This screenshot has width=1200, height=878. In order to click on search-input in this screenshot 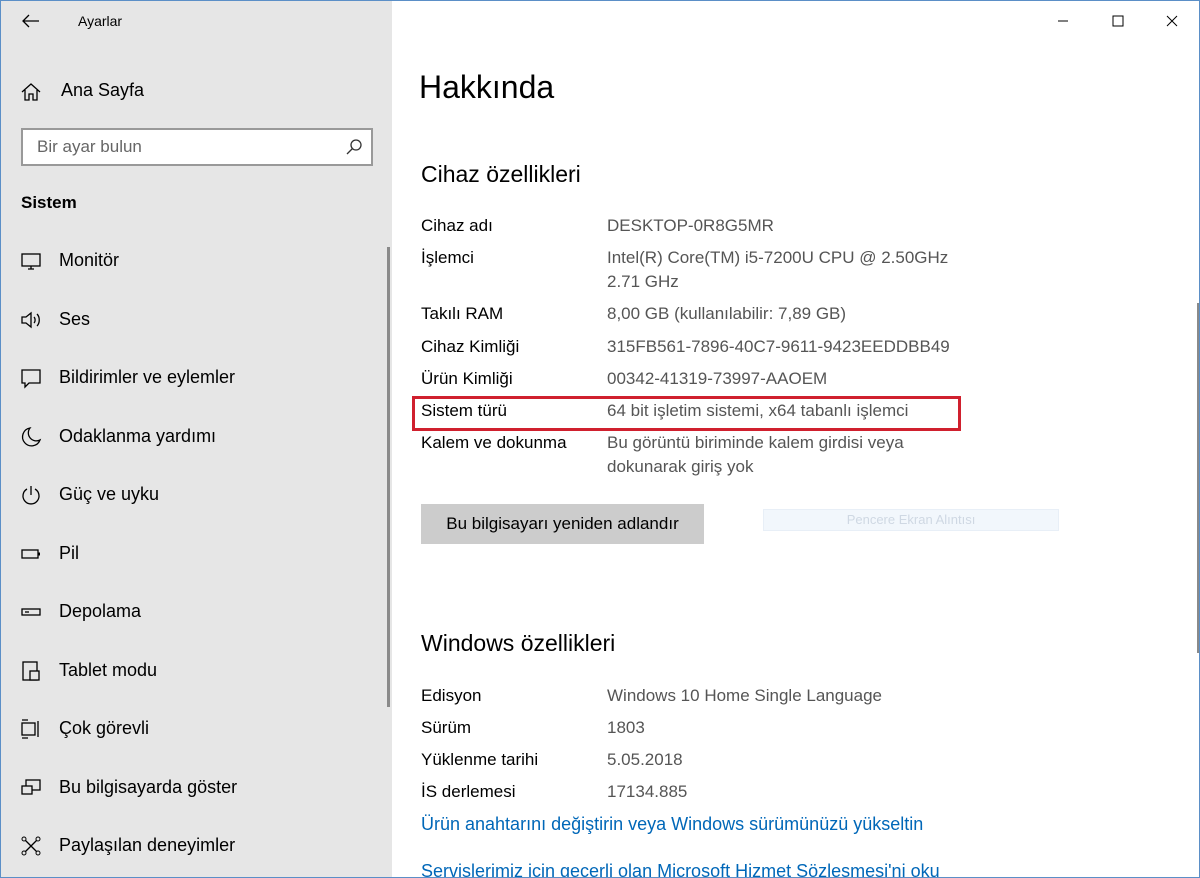, I will do `click(178, 147)`.